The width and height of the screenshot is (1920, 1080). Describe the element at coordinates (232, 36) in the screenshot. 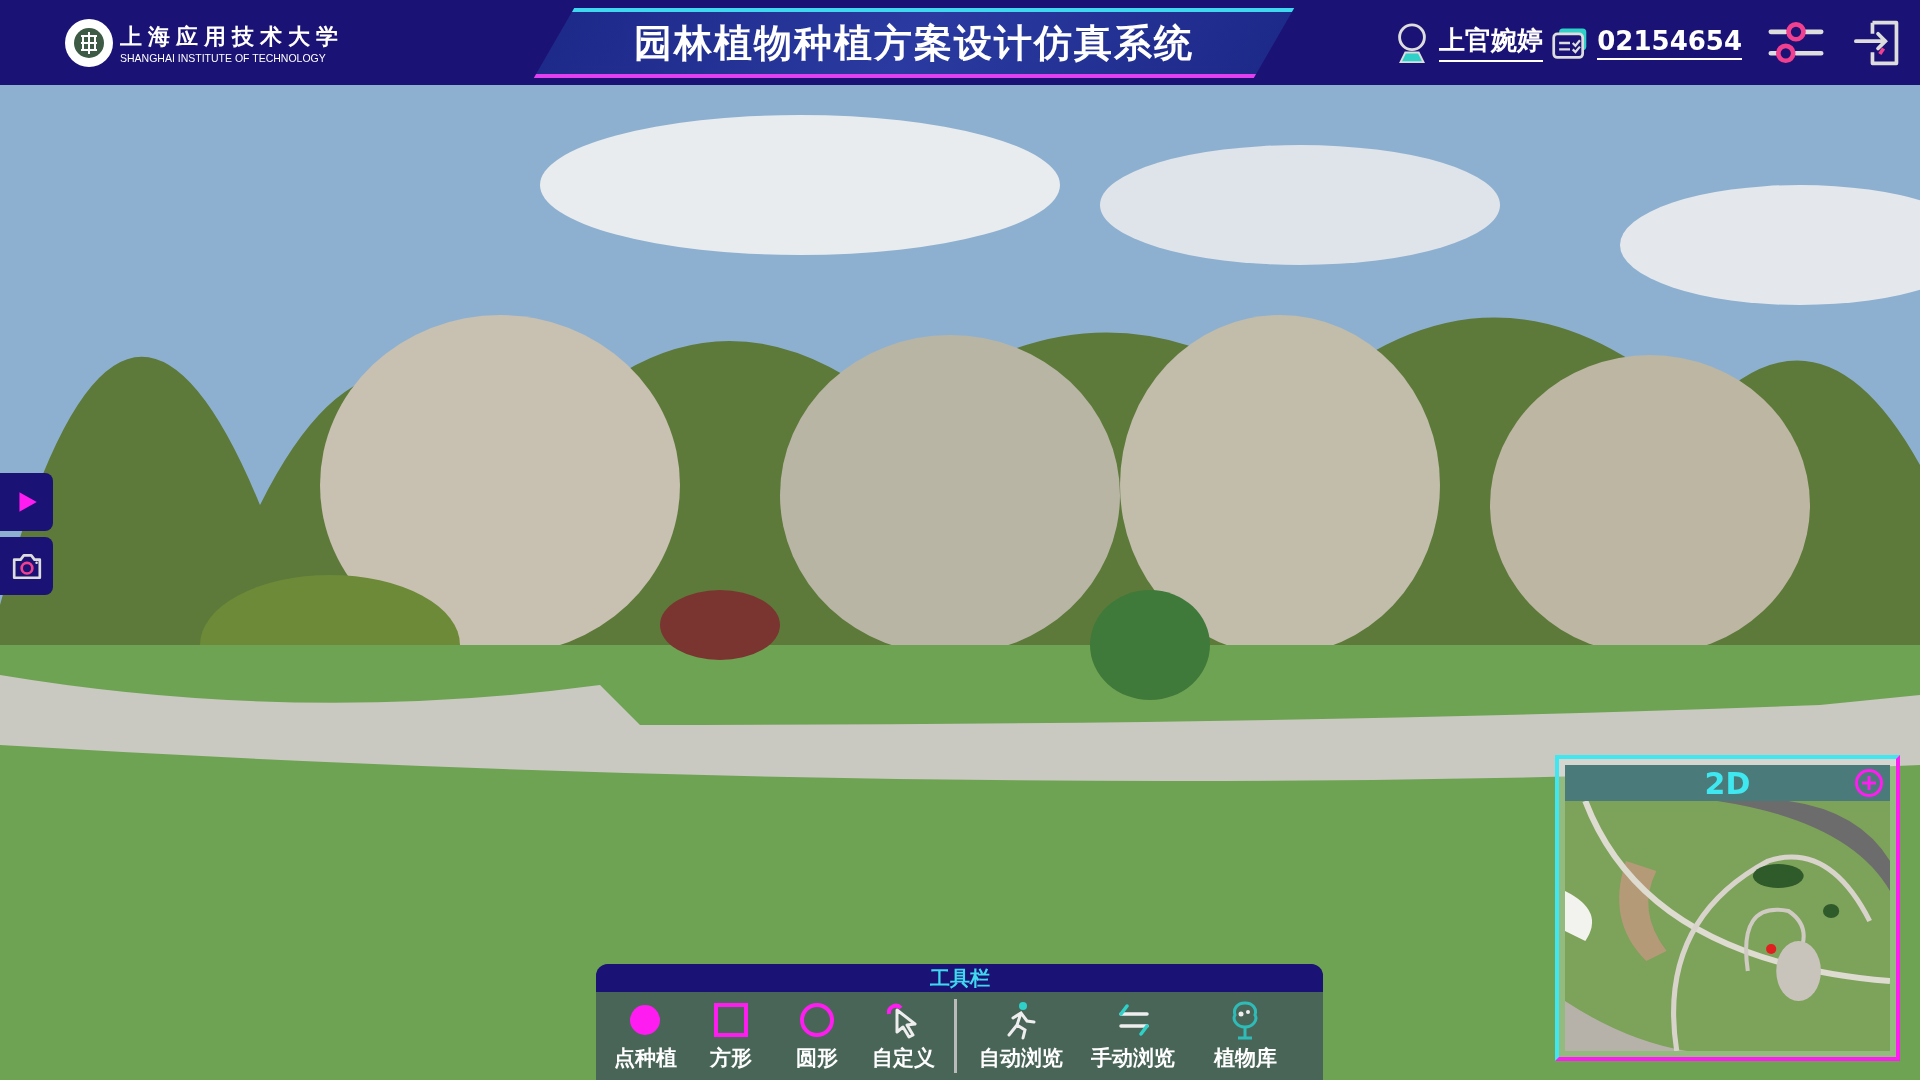

I see `school-name: 上海应用技术大学` at that location.